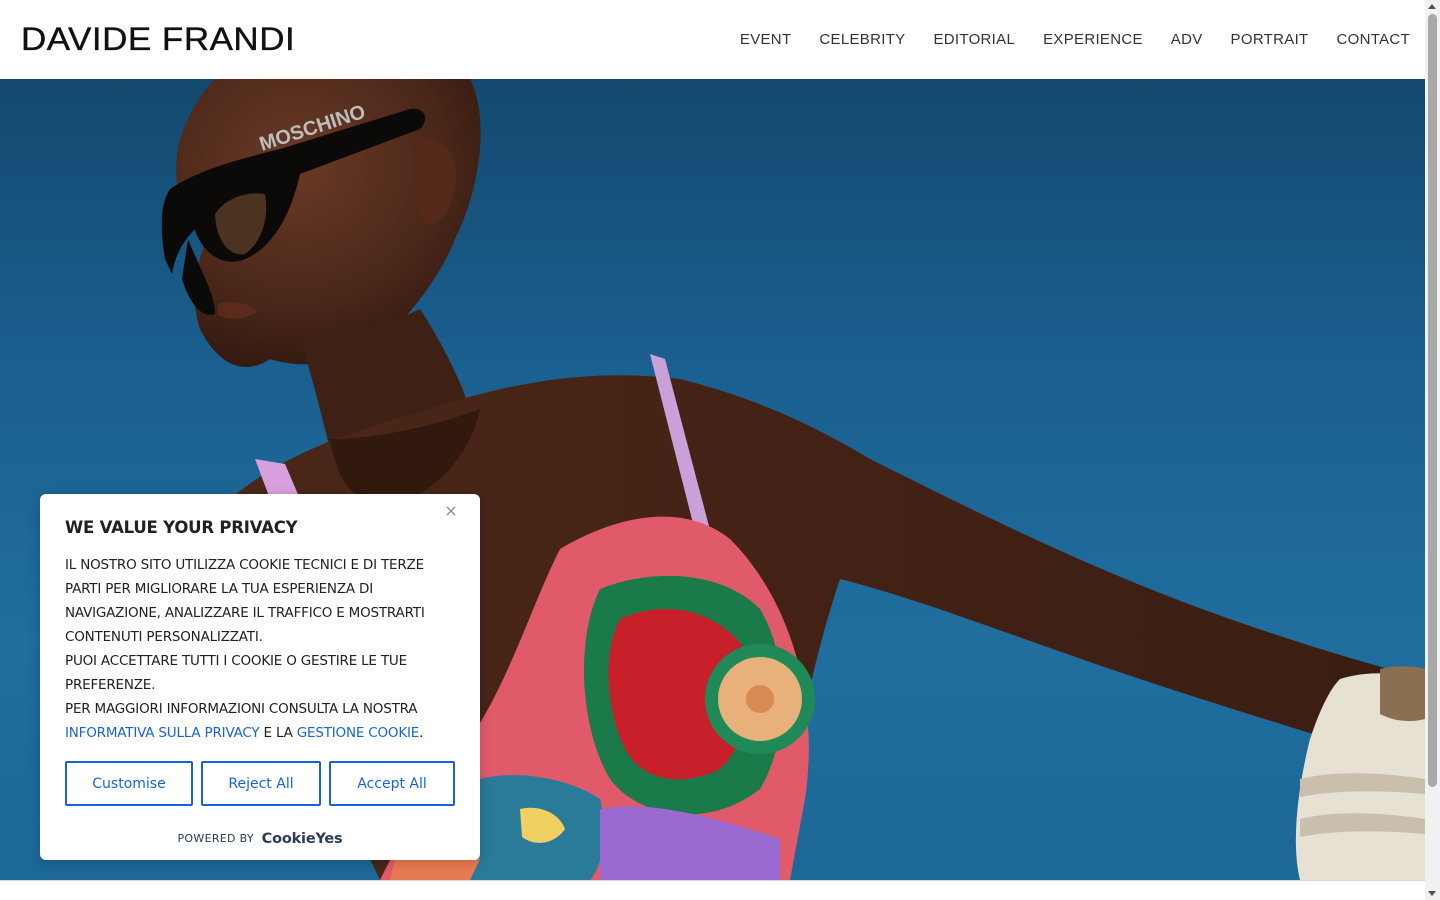 The height and width of the screenshot is (900, 1440). Describe the element at coordinates (1270, 39) in the screenshot. I see `nav-item-portrait: PORTRAIT` at that location.